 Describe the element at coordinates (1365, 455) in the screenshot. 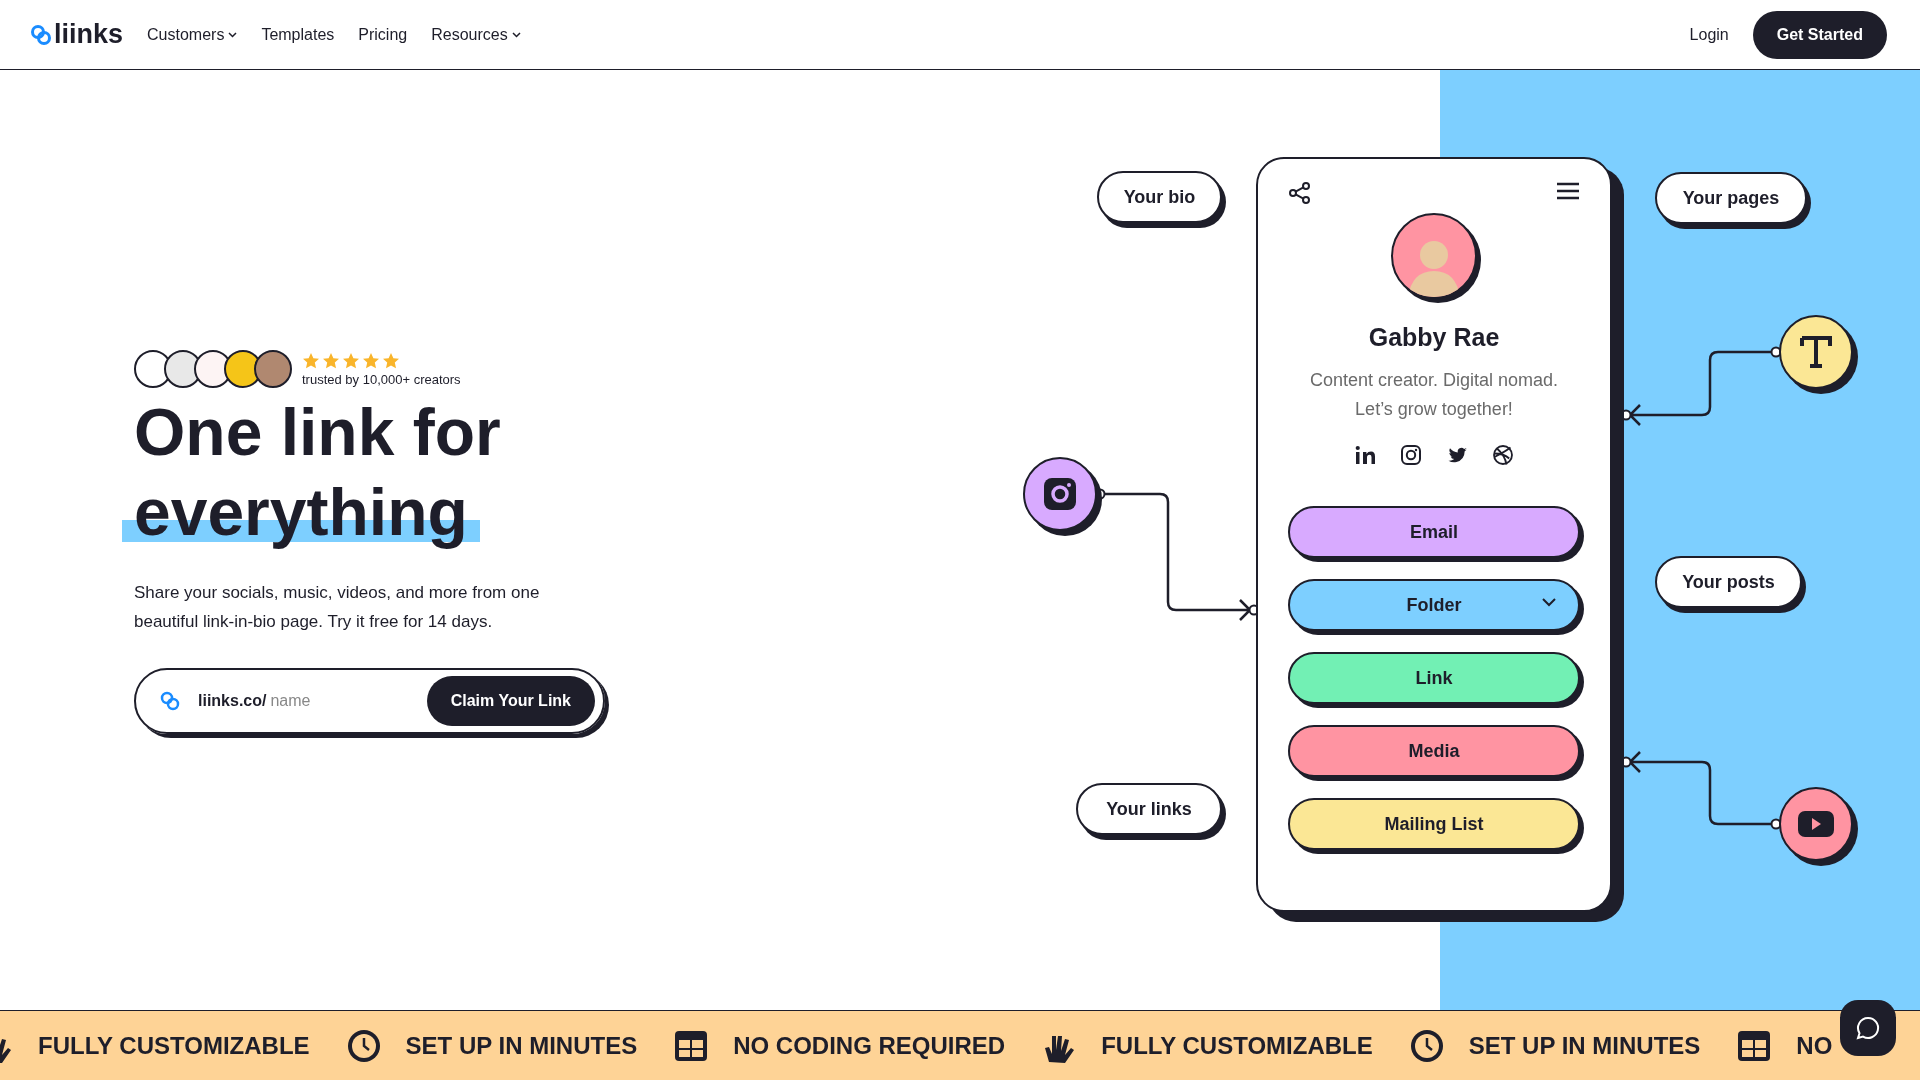

I see `linkedin-icon` at that location.